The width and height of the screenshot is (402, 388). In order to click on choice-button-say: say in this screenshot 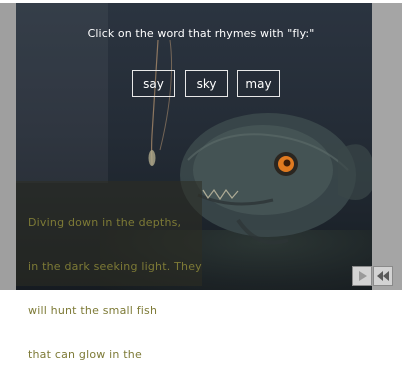, I will do `click(153, 83)`.